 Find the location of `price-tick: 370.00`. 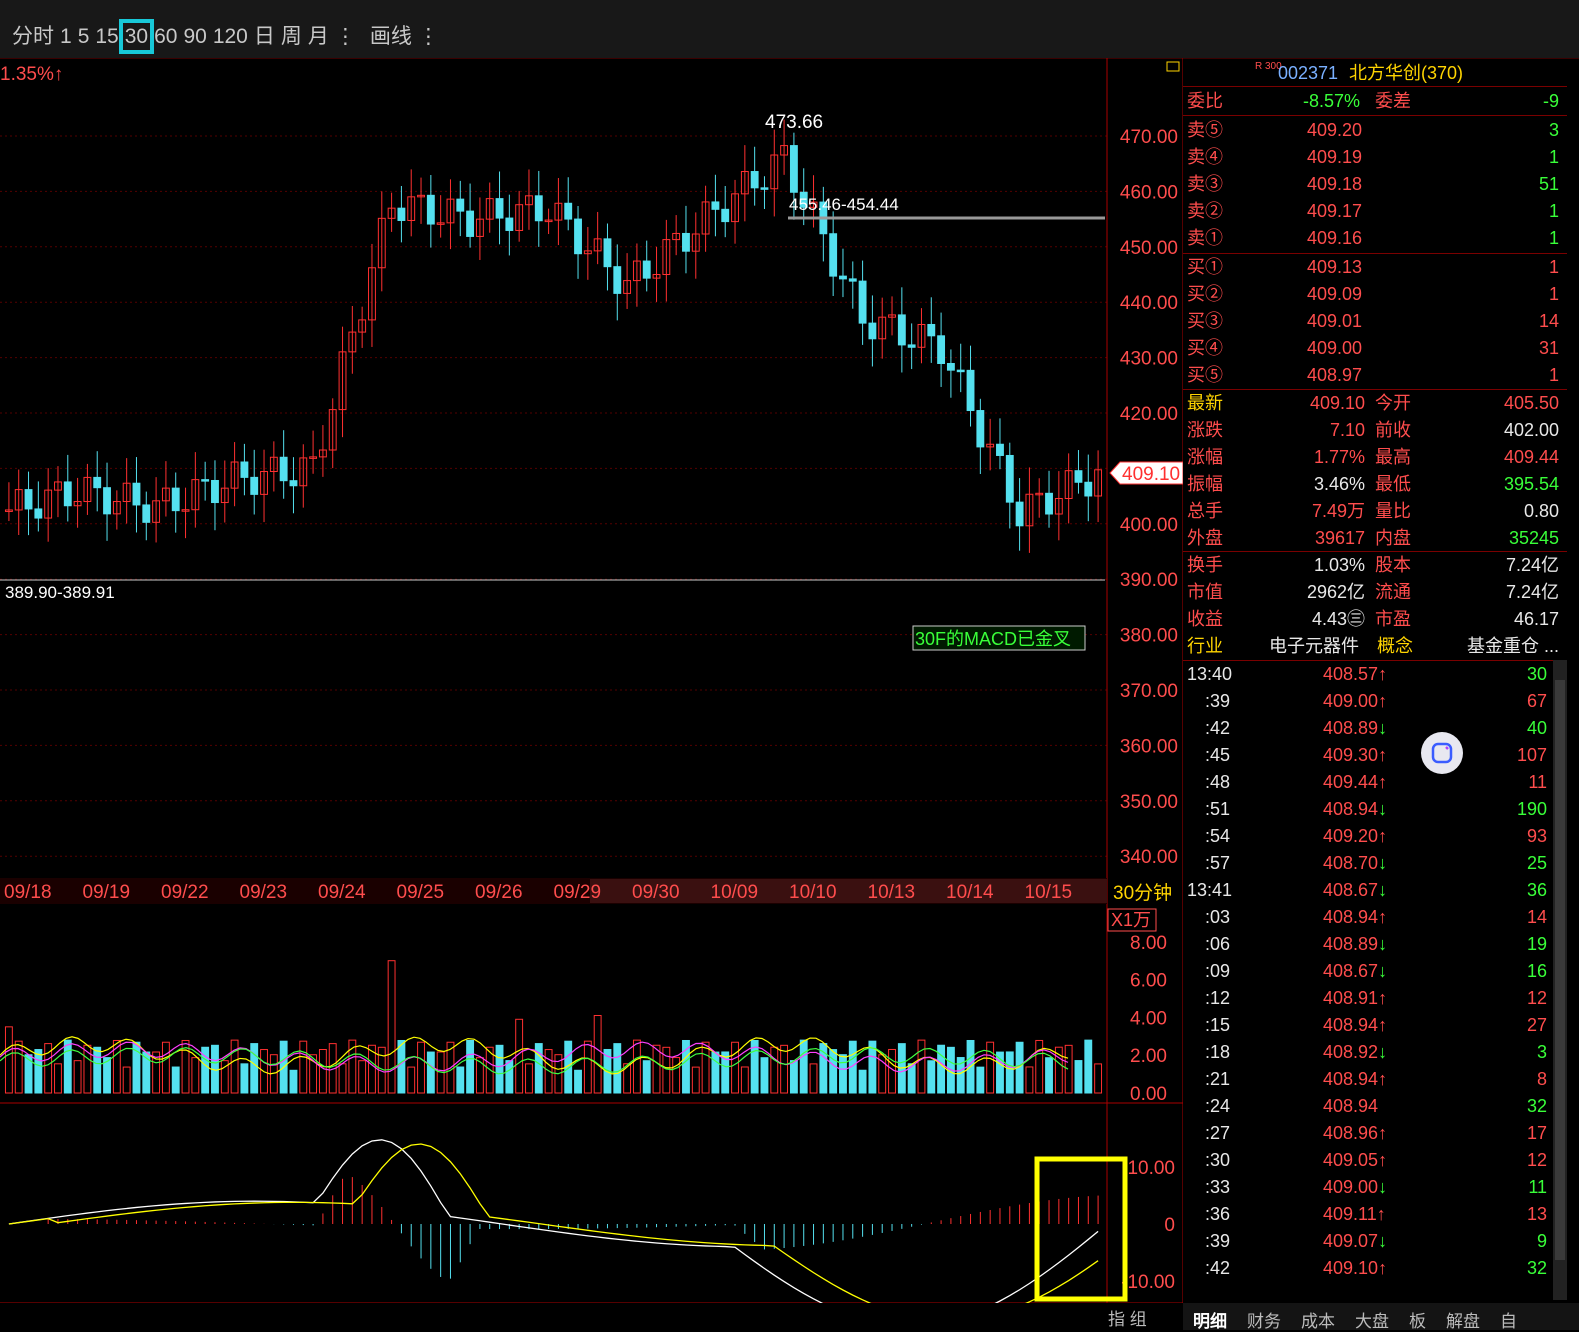

price-tick: 370.00 is located at coordinates (1149, 691).